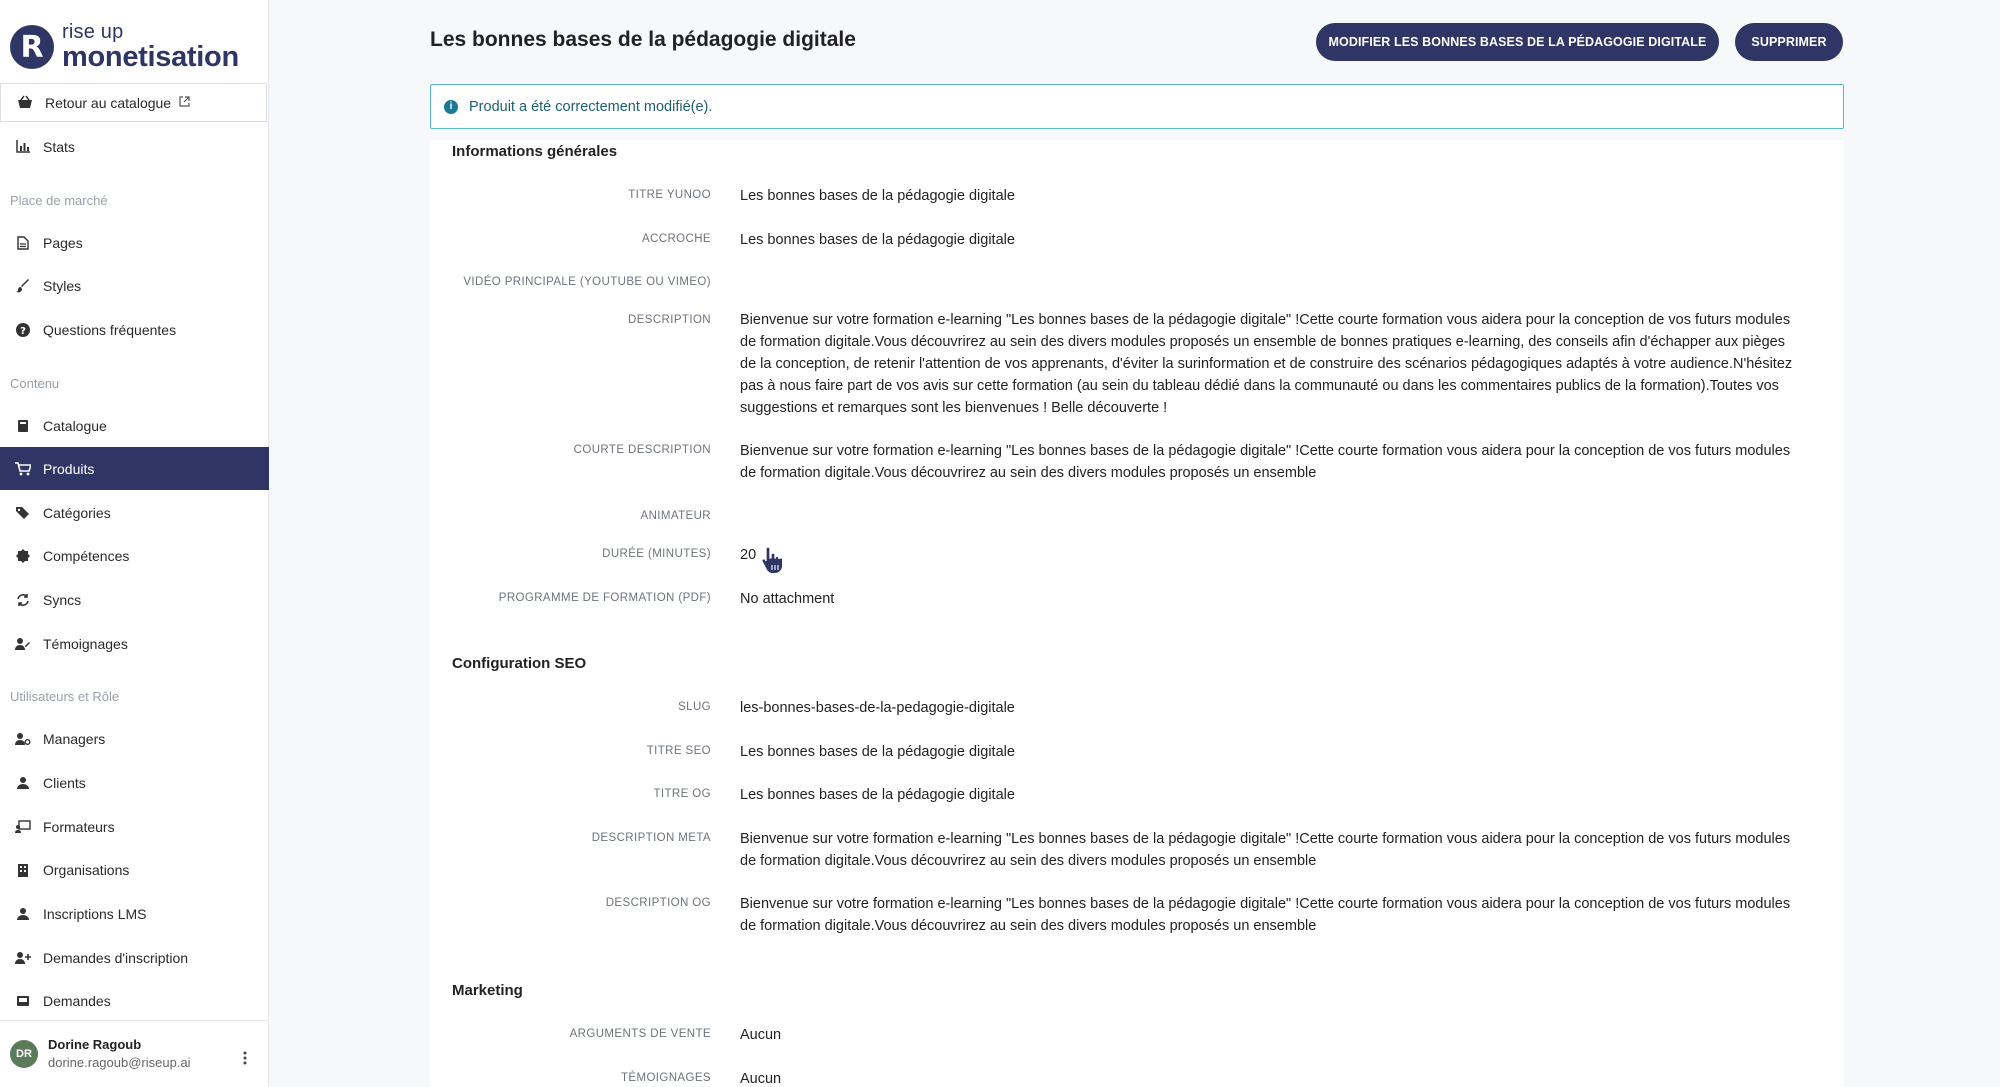 This screenshot has width=2000, height=1087. What do you see at coordinates (23, 827) in the screenshot?
I see `chalkboard-teacher-icon` at bounding box center [23, 827].